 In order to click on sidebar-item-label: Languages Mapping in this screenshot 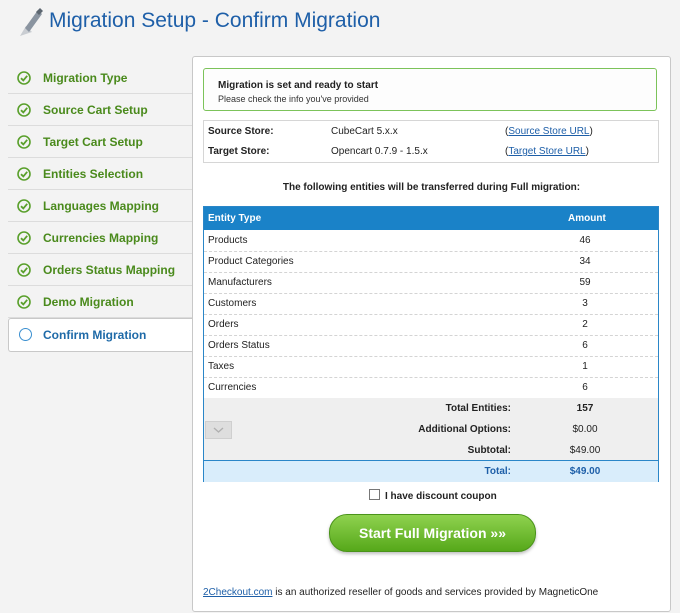, I will do `click(101, 206)`.